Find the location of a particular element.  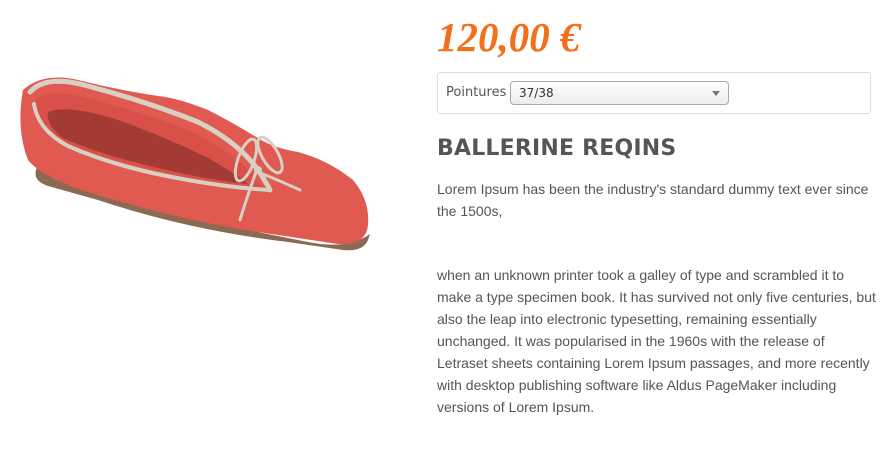

size-select: 37/38 is located at coordinates (619, 93).